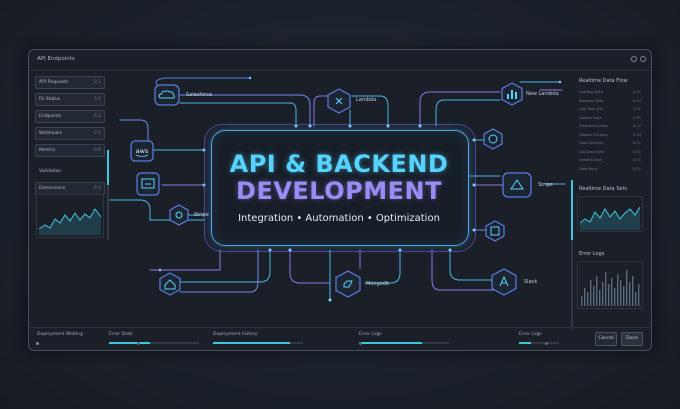  What do you see at coordinates (493, 139) in the screenshot?
I see `cloud-refresh-icon` at bounding box center [493, 139].